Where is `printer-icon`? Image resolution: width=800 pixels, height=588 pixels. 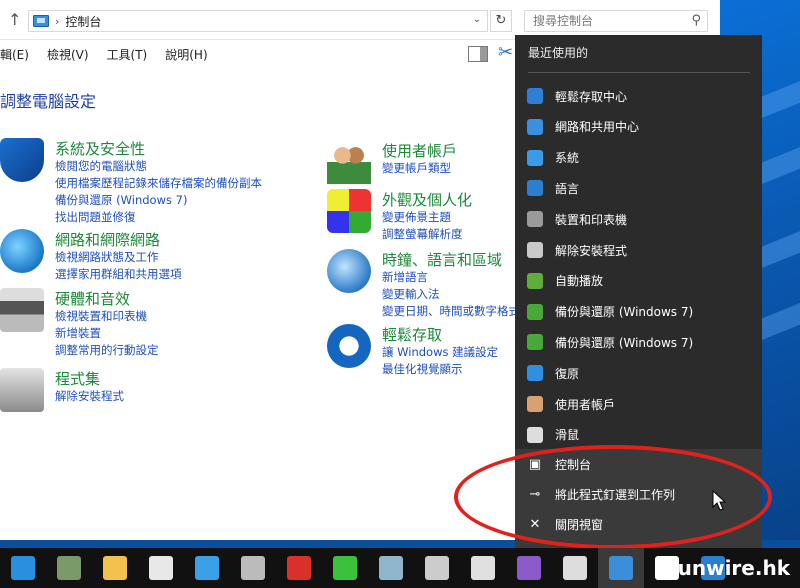
printer-icon is located at coordinates (535, 219).